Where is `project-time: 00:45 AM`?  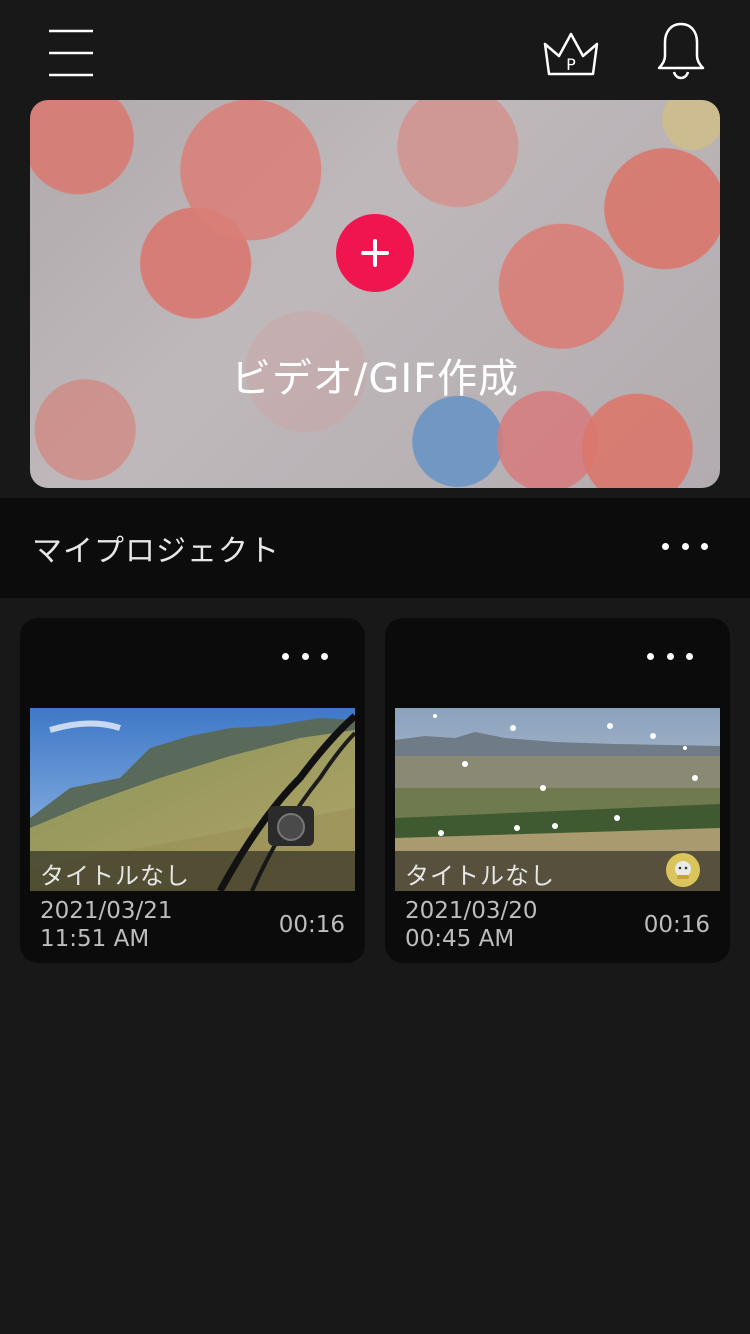
project-time: 00:45 AM is located at coordinates (460, 939).